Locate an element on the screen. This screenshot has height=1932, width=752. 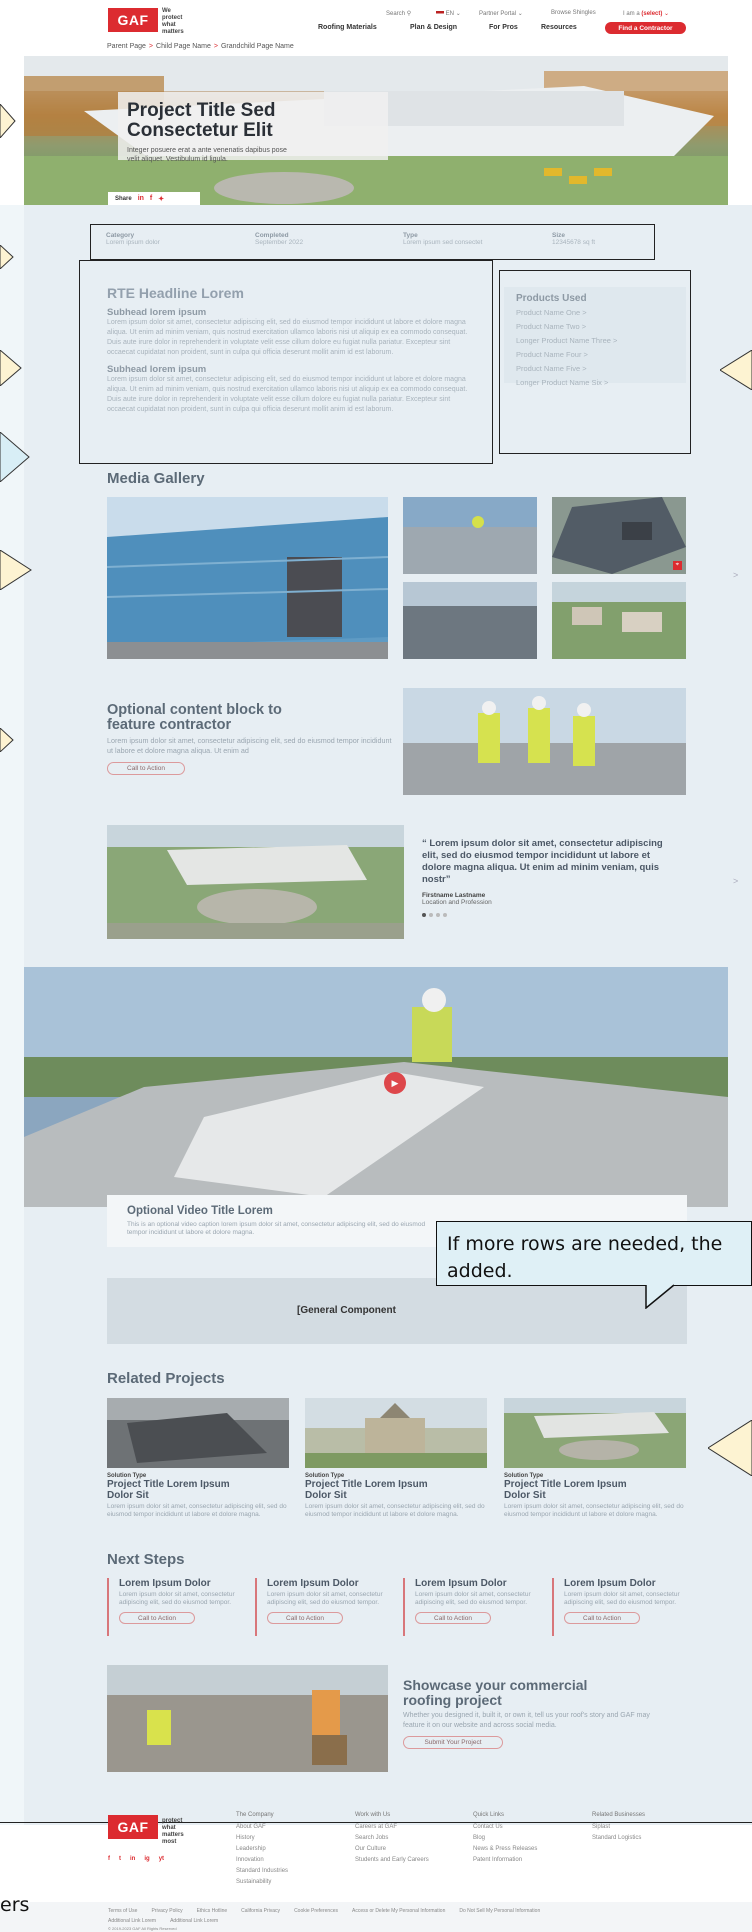
gallery-next-icon: > is located at coordinates (735, 575).